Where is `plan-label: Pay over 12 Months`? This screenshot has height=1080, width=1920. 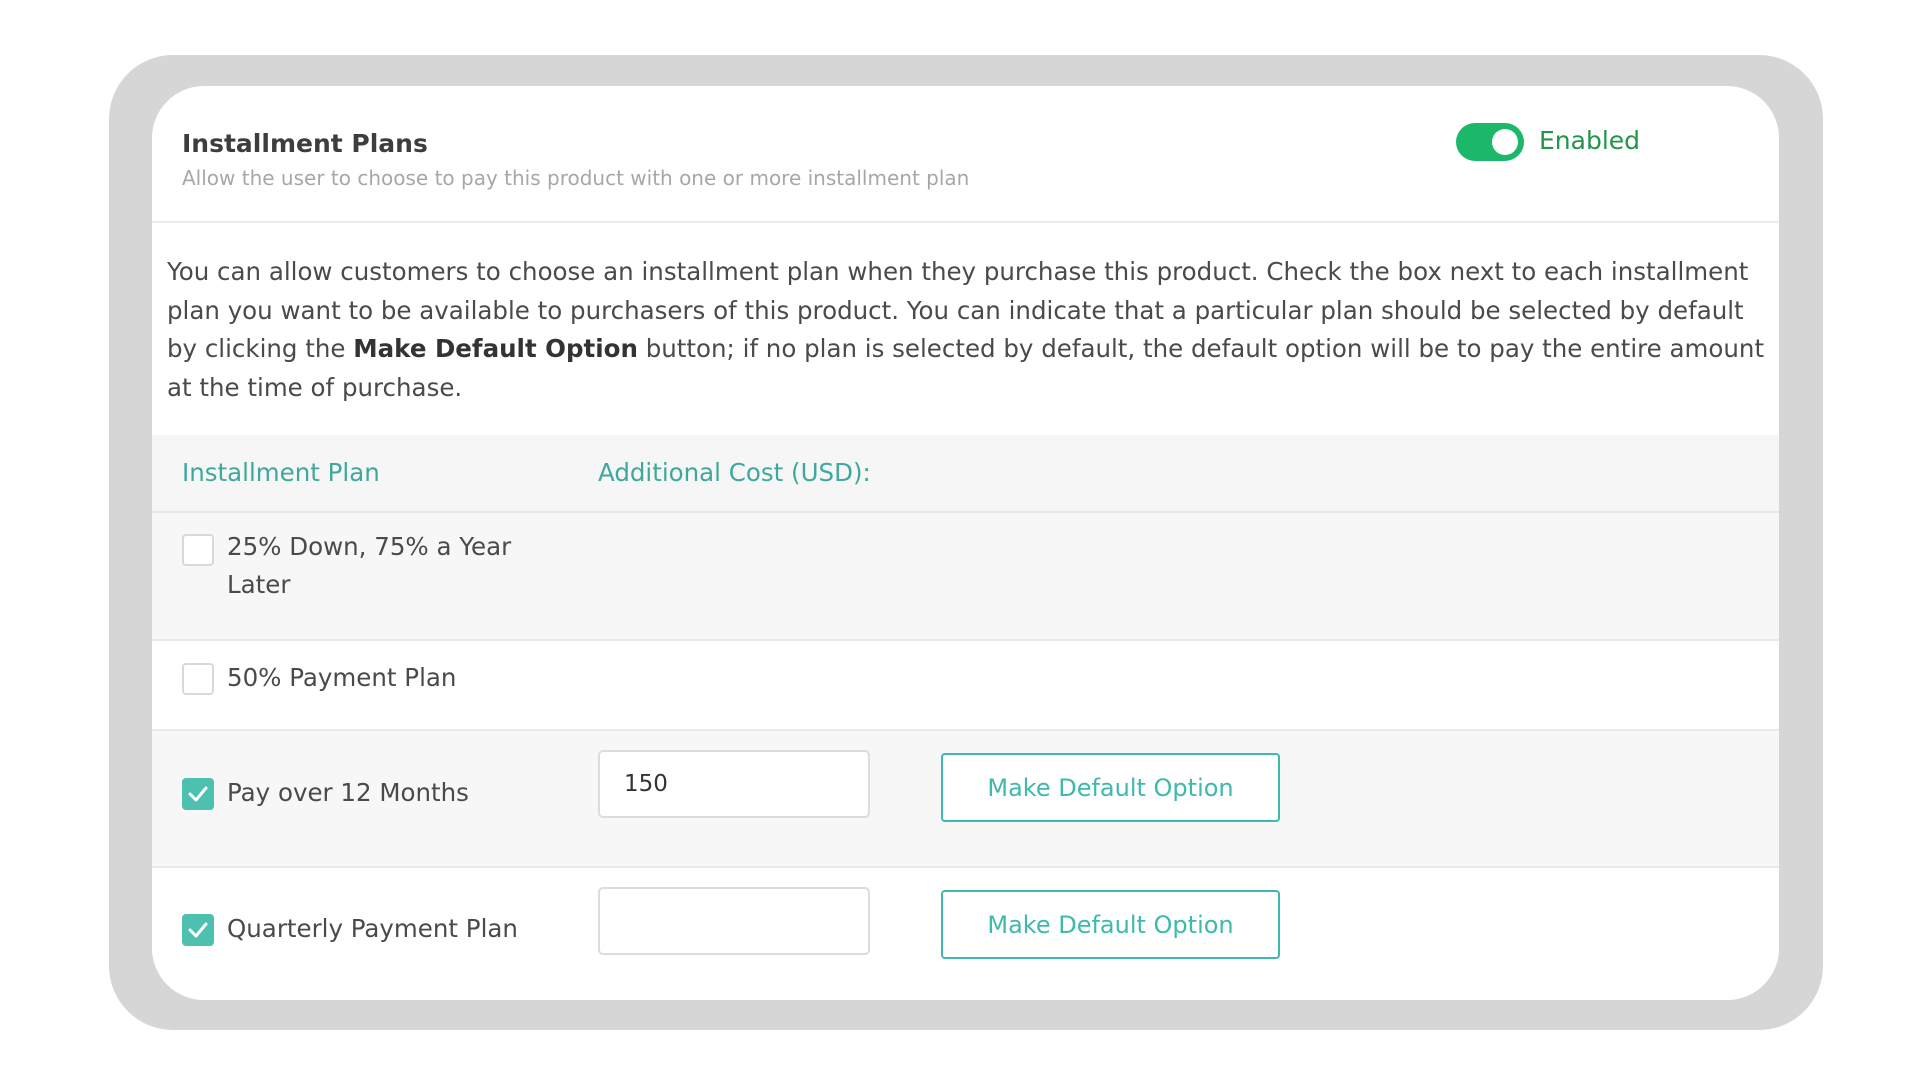 plan-label: Pay over 12 Months is located at coordinates (348, 792).